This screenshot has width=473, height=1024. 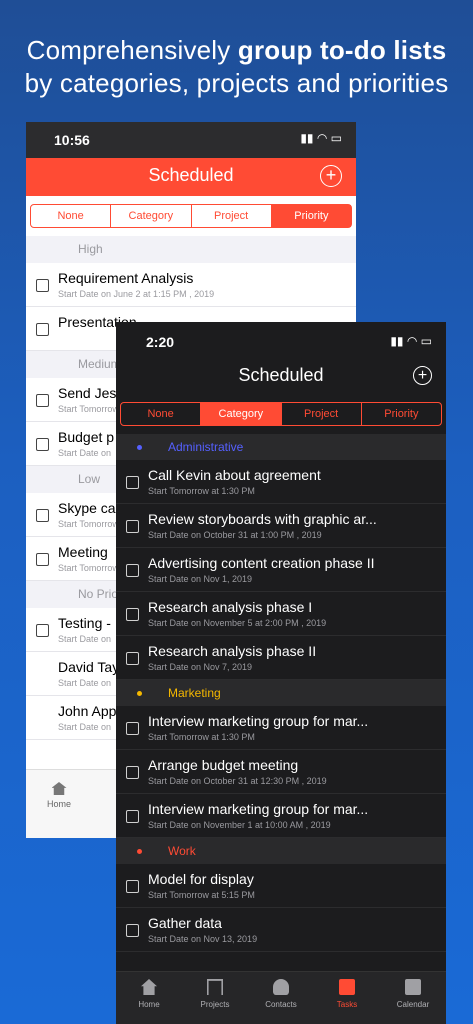 What do you see at coordinates (86, 437) in the screenshot?
I see `task-title: Budget p` at bounding box center [86, 437].